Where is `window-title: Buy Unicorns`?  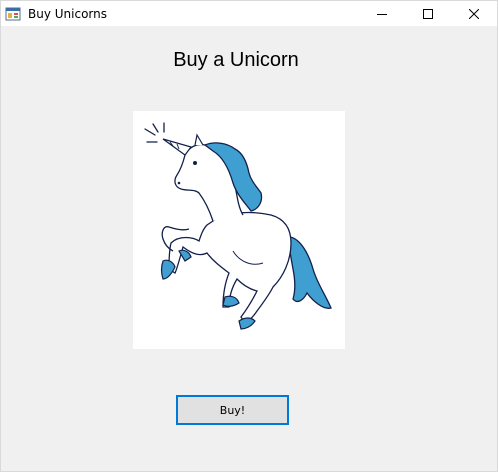
window-title: Buy Unicorns is located at coordinates (67, 13).